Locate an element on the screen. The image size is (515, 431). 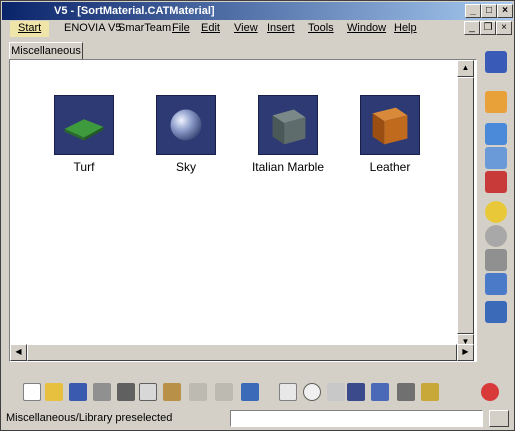
menu-view: View is located at coordinates (246, 28).